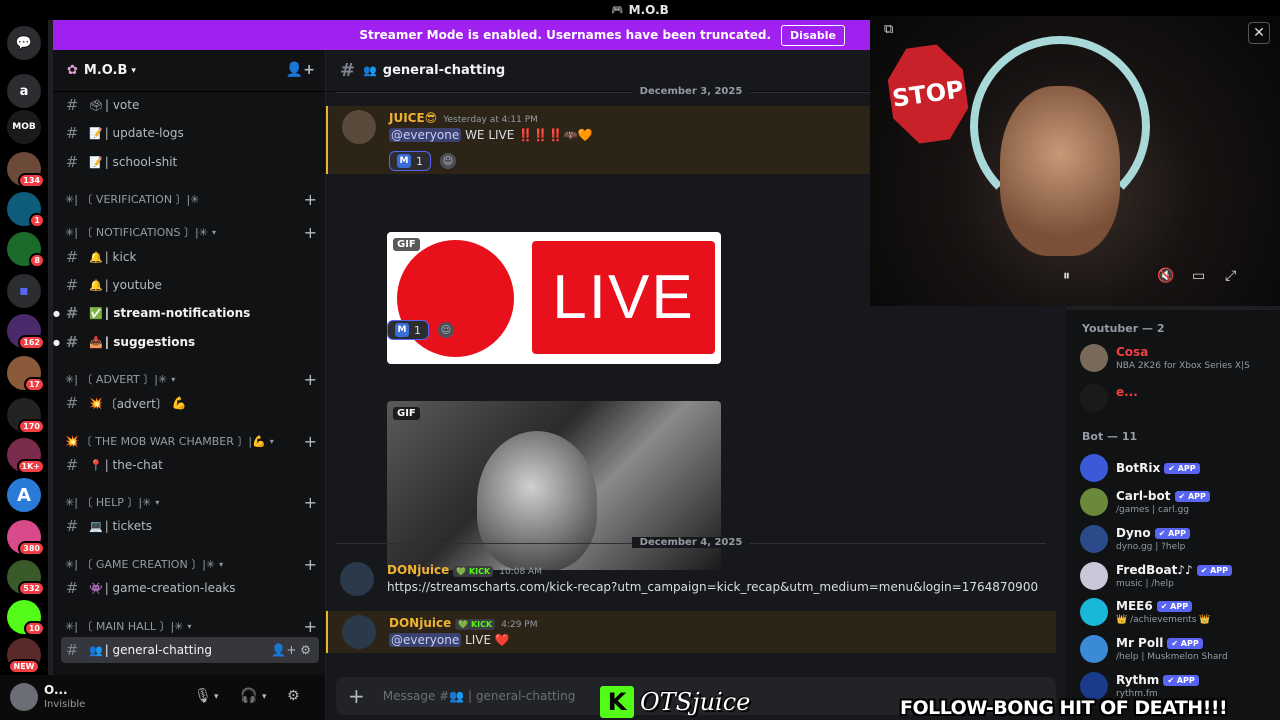 This screenshot has width=1280, height=720. I want to click on member-item: Cosa NBA 2K26 for Xbox Series X|S, so click(1180, 360).